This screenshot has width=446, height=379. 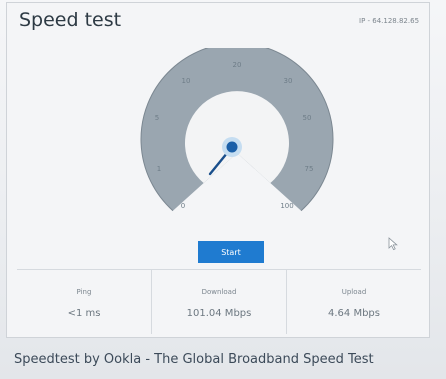 What do you see at coordinates (354, 313) in the screenshot?
I see `upload-value: 4.64 Mbps` at bounding box center [354, 313].